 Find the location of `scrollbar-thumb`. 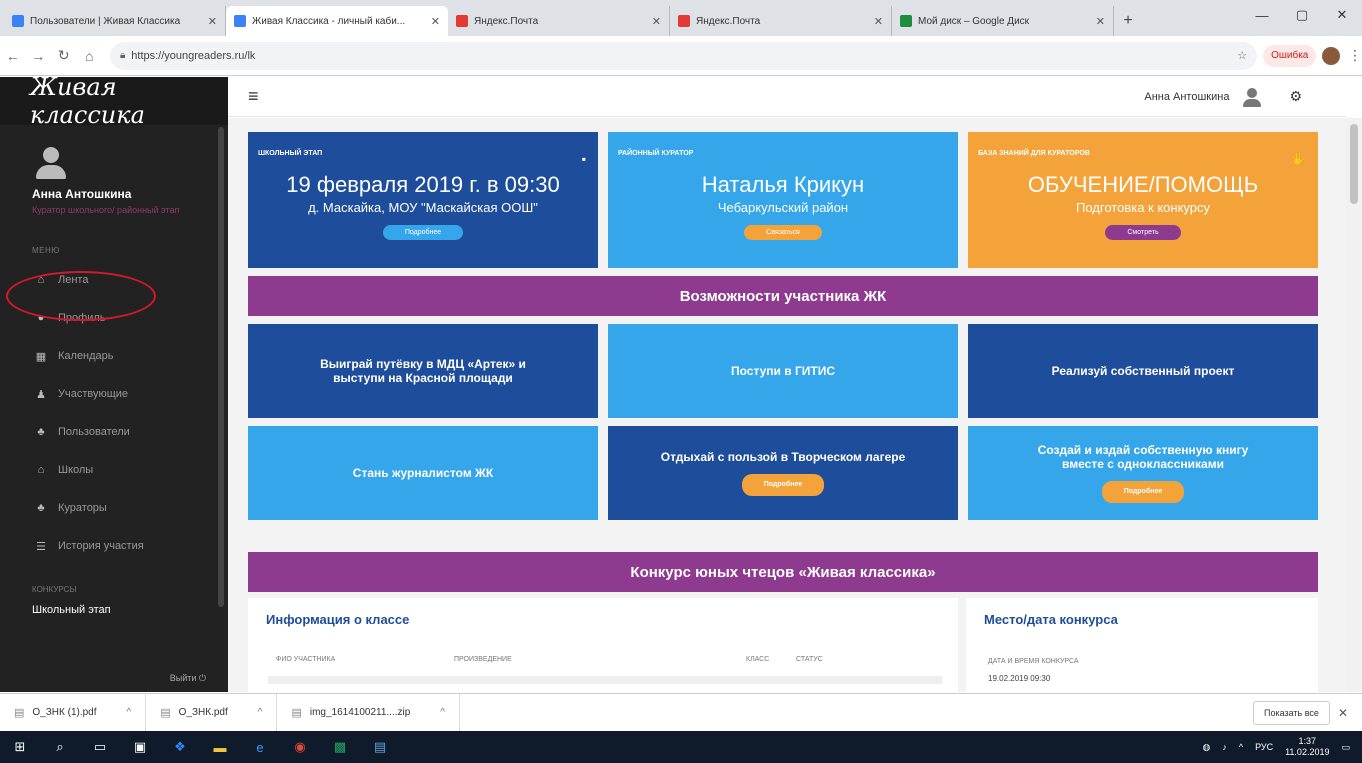

scrollbar-thumb is located at coordinates (1354, 164).